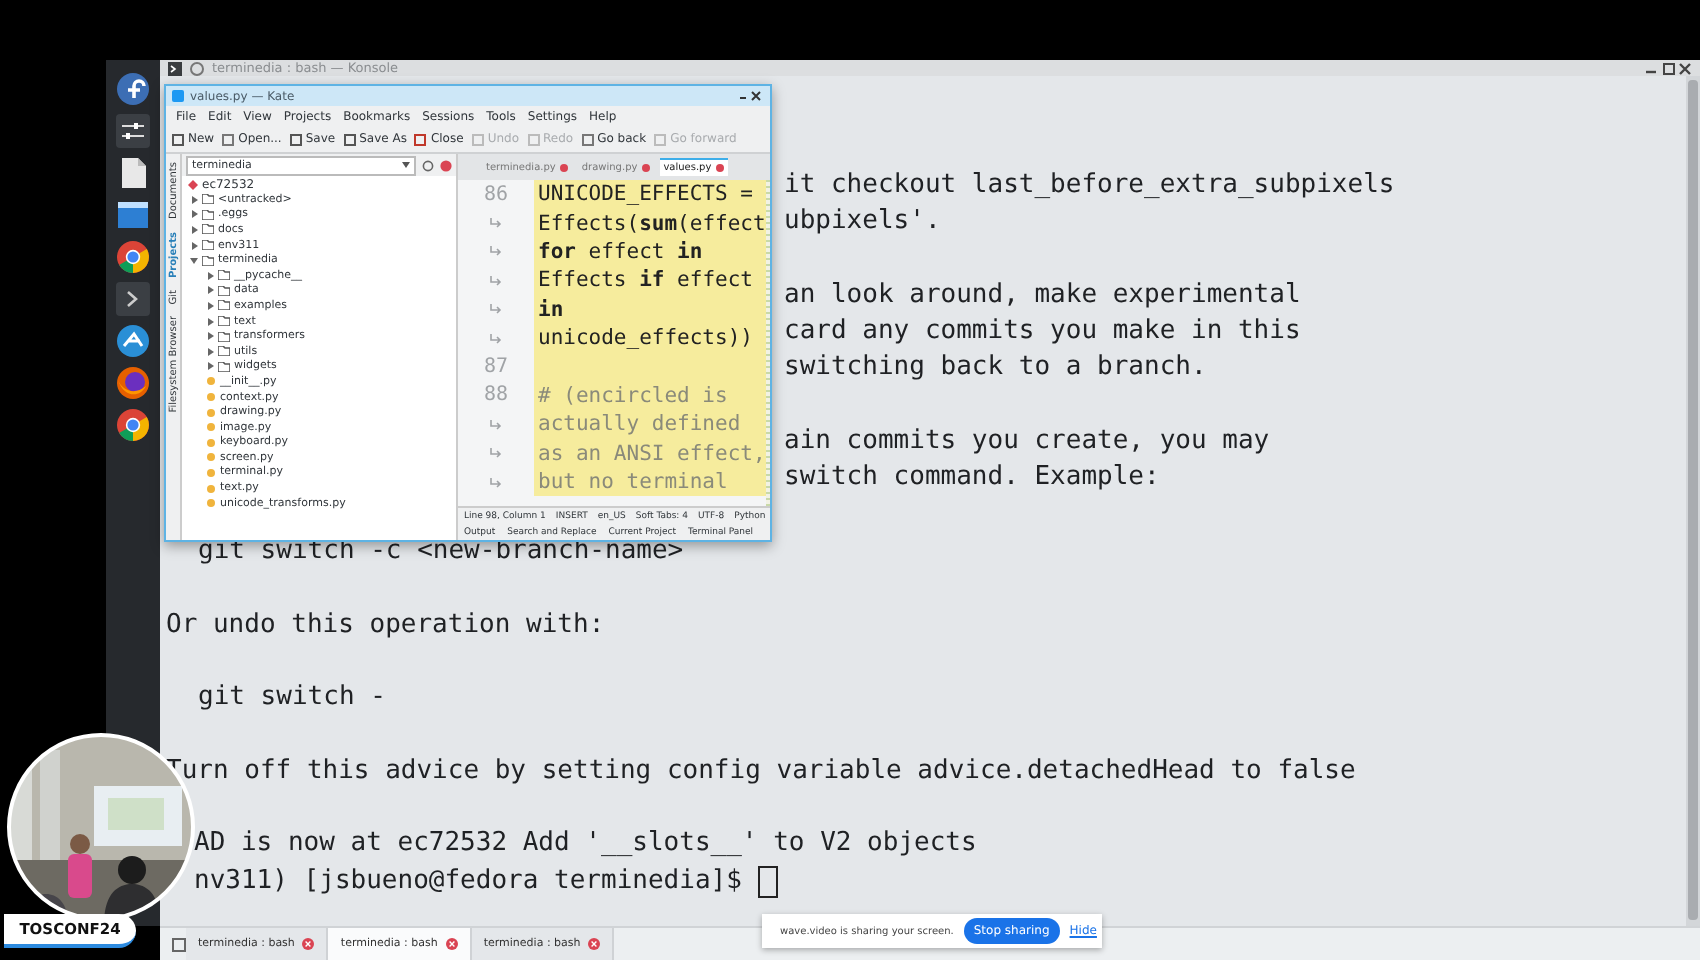 Image resolution: width=1700 pixels, height=960 pixels. What do you see at coordinates (428, 165) in the screenshot?
I see `refresh-icon` at bounding box center [428, 165].